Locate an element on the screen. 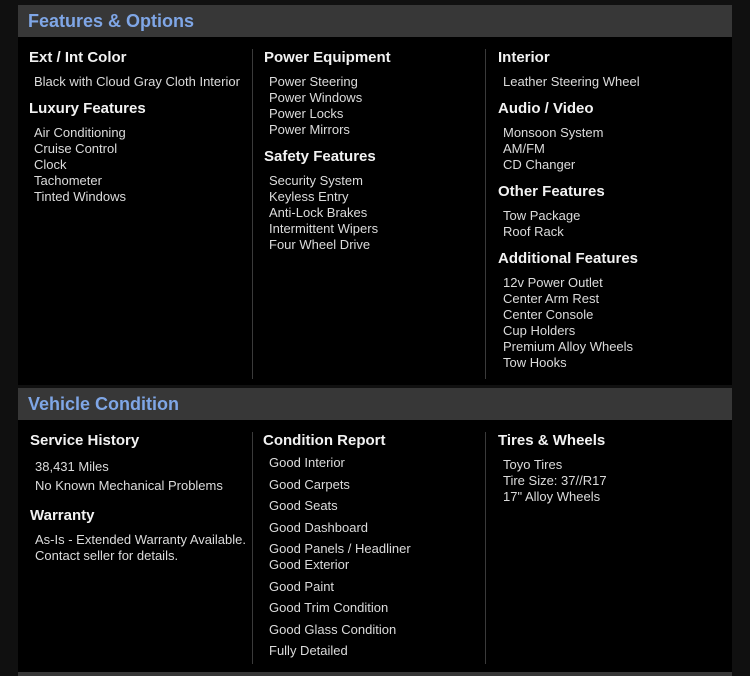  feature-item: Center Console is located at coordinates (548, 314).